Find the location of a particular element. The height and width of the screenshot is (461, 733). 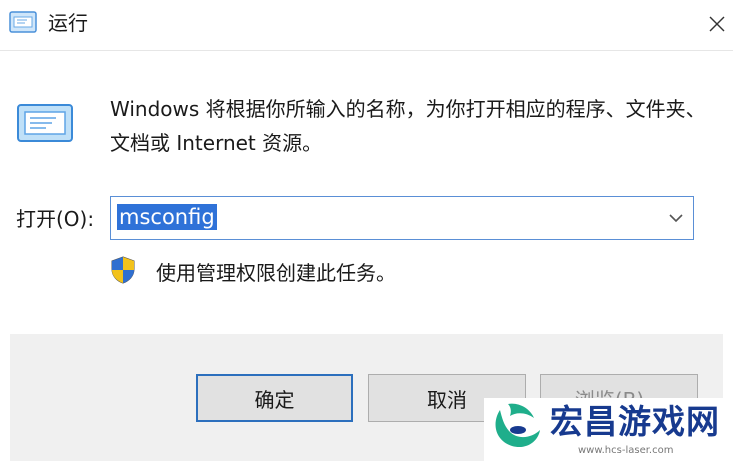

chevron-down-icon is located at coordinates (676, 218).